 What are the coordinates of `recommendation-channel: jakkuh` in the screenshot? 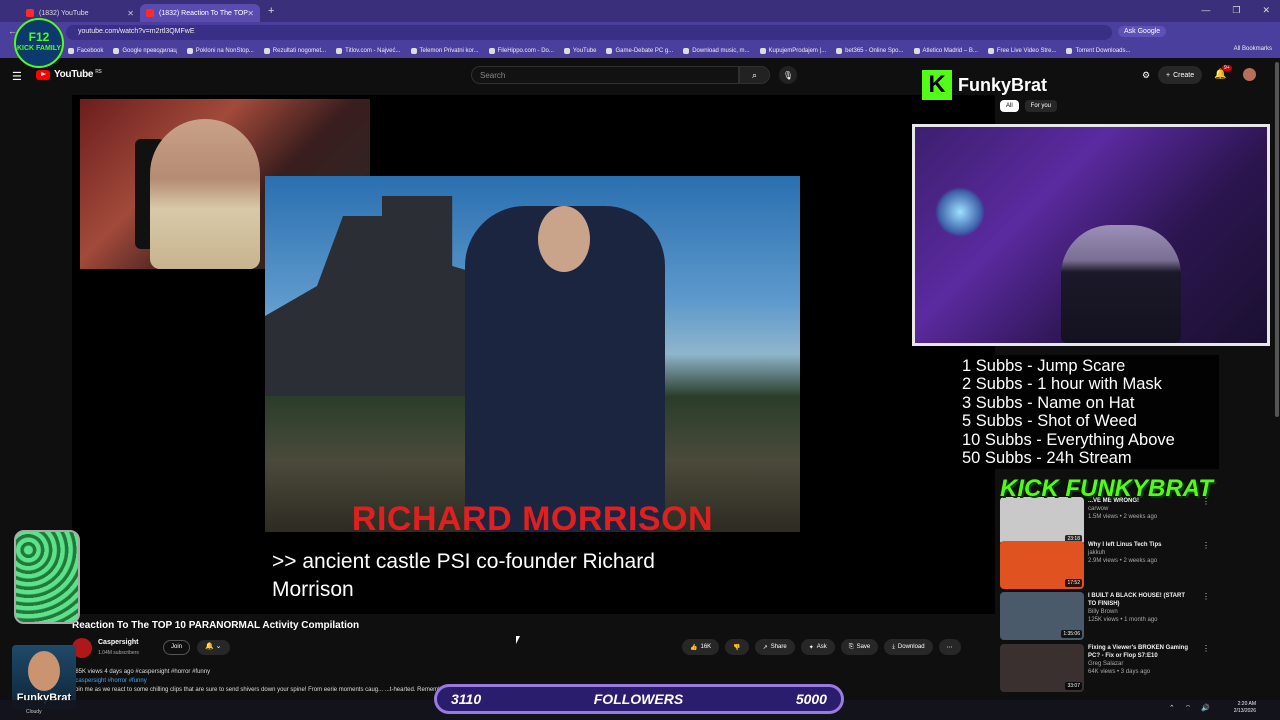 It's located at (1097, 553).